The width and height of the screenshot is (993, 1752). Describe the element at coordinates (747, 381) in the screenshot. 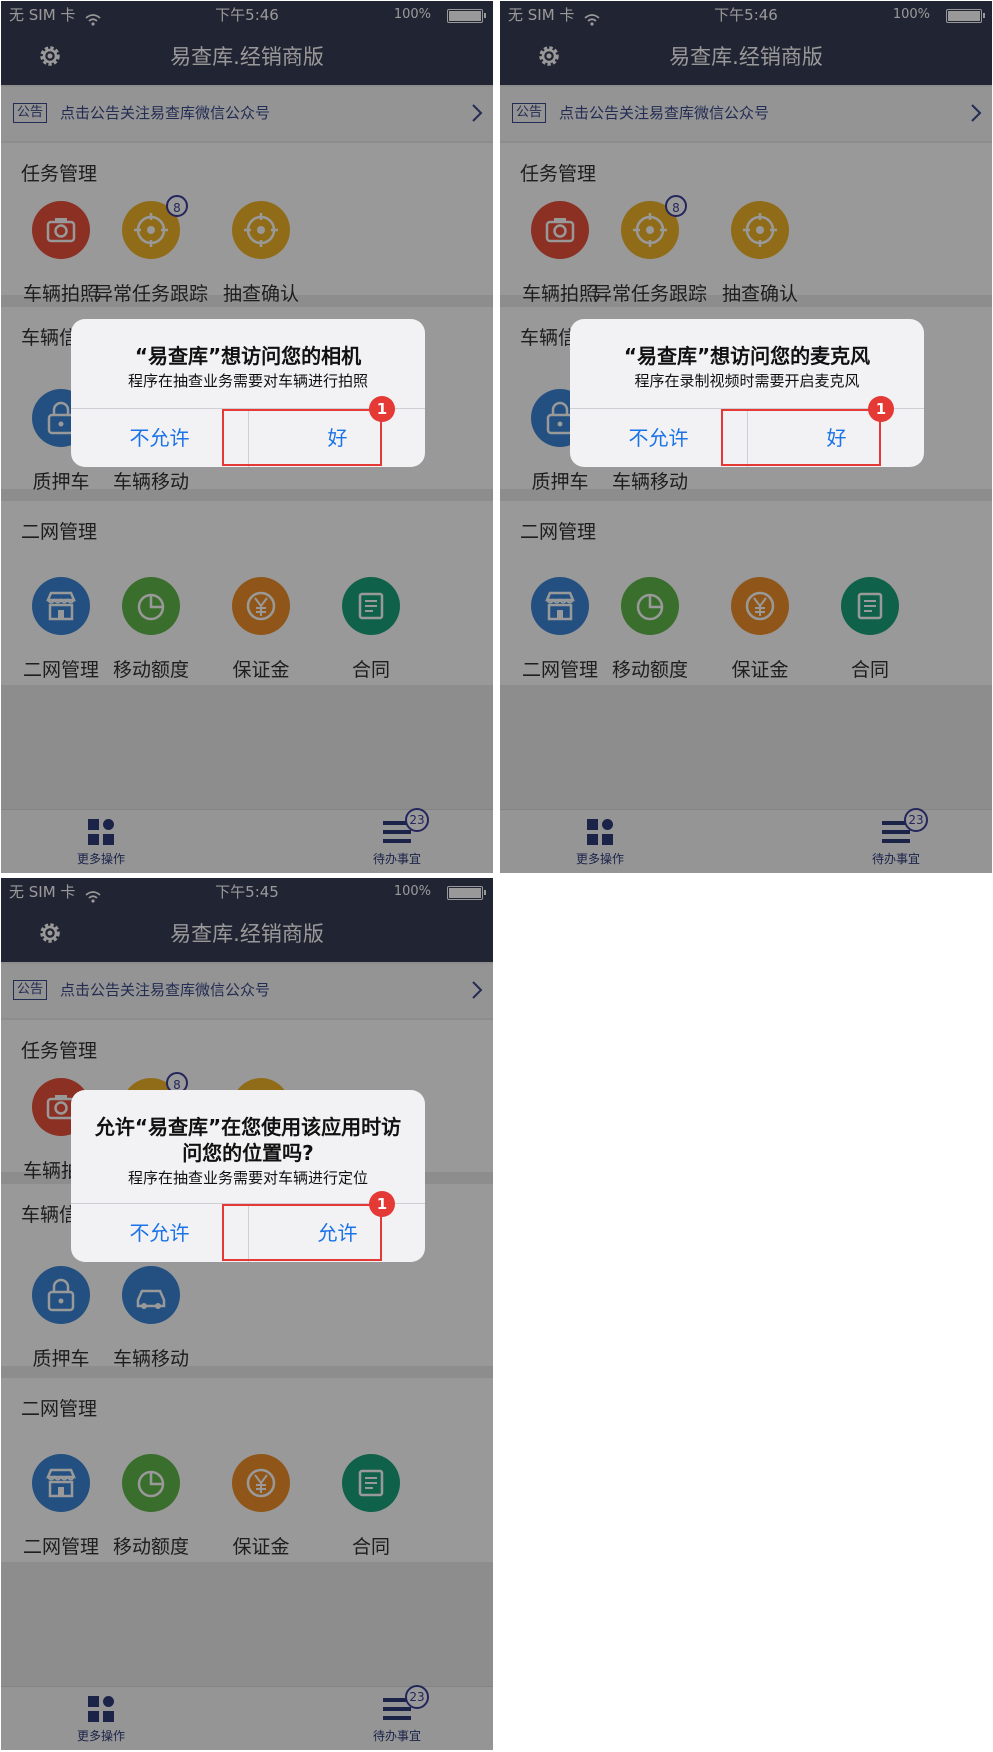

I see `dialog-message: 程序在录制视频时需要开启麦克风` at that location.